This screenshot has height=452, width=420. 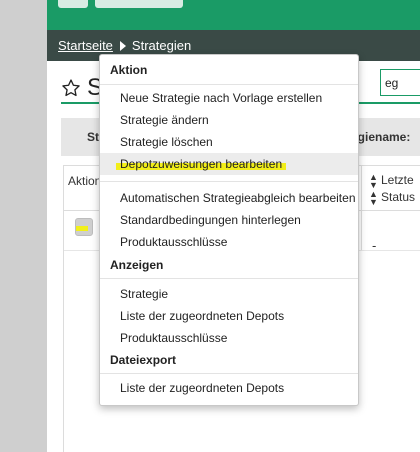 What do you see at coordinates (229, 142) in the screenshot?
I see `menu-item-strategie-loeschen: Strategie löschen` at bounding box center [229, 142].